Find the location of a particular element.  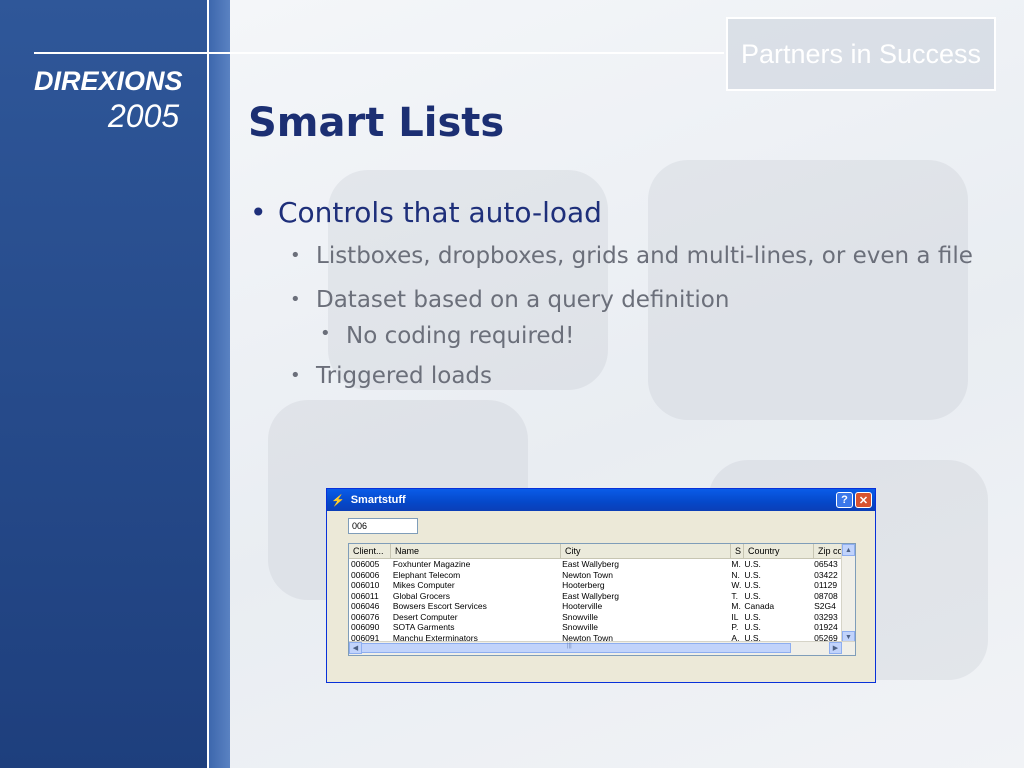

cell-client: 006006 is located at coordinates (365, 574).